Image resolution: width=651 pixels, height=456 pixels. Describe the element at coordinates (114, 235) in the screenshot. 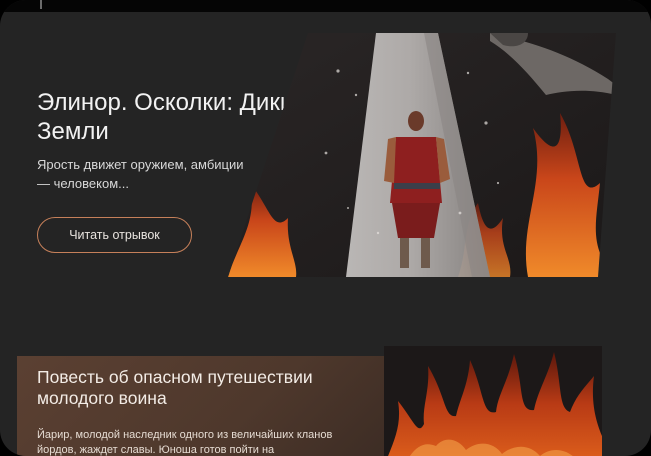

I see `read-excerpt-button: Читать отрывок` at that location.